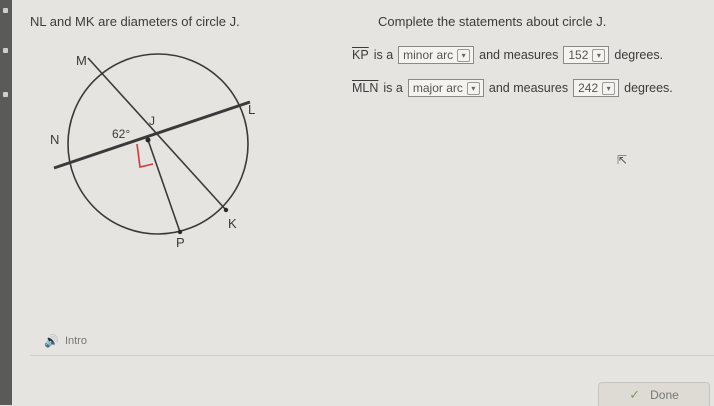  I want to click on done-label: Done, so click(664, 394).